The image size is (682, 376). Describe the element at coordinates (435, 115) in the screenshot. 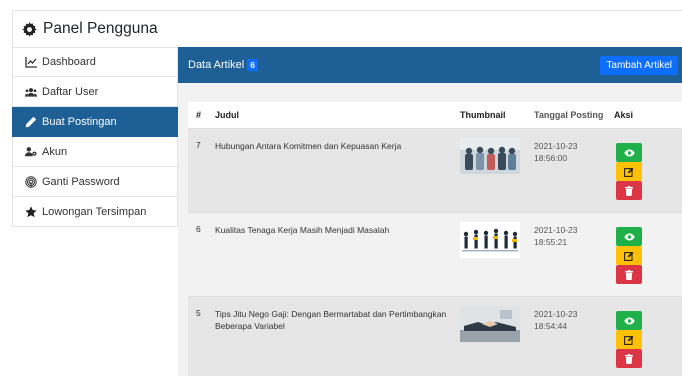

I see `table-header: # Judul Thumbnail Tanggal Posting Aksi` at that location.